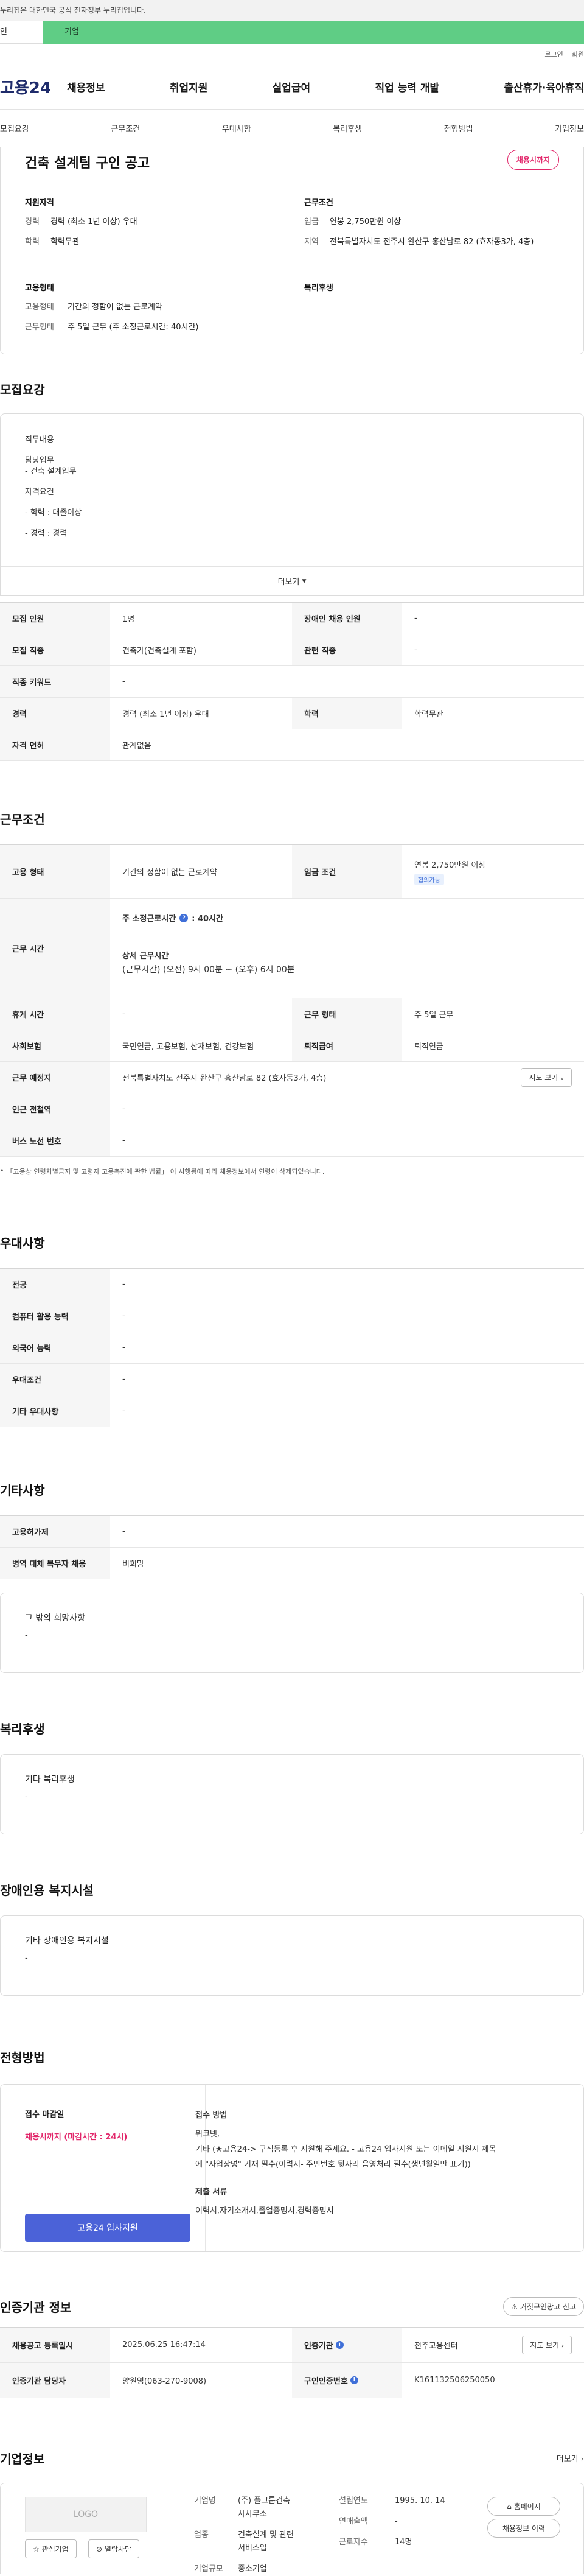 The width and height of the screenshot is (584, 2576). Describe the element at coordinates (434, 1015) in the screenshot. I see `table-cell: 주 5일 근무` at that location.